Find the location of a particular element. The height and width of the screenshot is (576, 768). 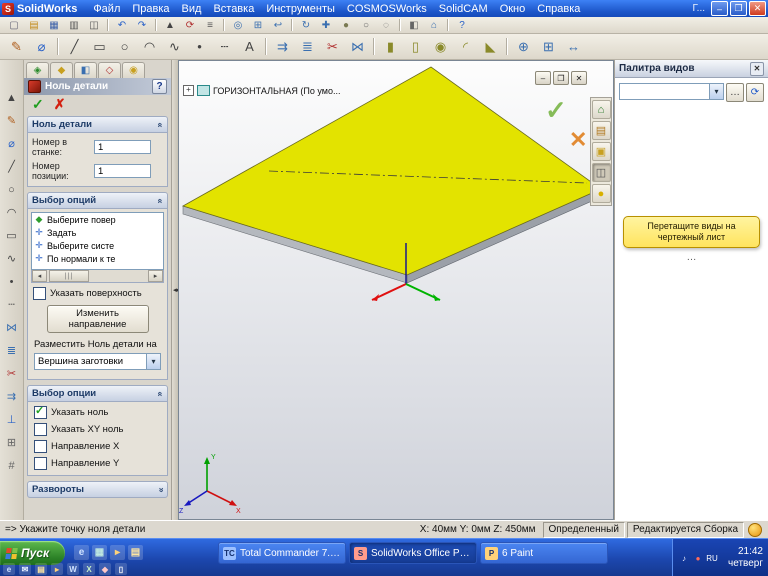

file-explorer-icon: ▣ is located at coordinates (601, 151).